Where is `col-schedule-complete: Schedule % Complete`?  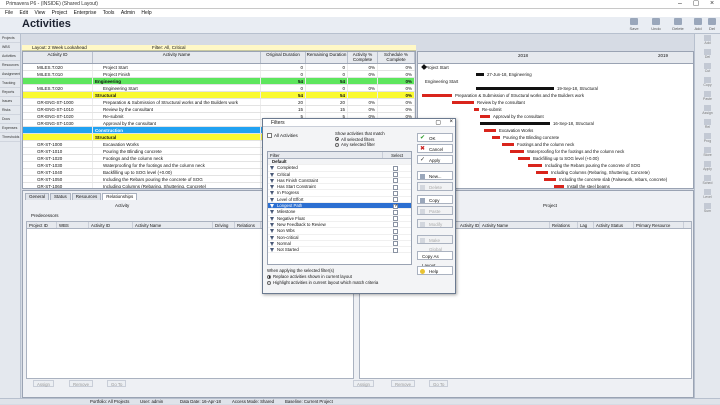 col-schedule-complete: Schedule % Complete is located at coordinates (396, 57).